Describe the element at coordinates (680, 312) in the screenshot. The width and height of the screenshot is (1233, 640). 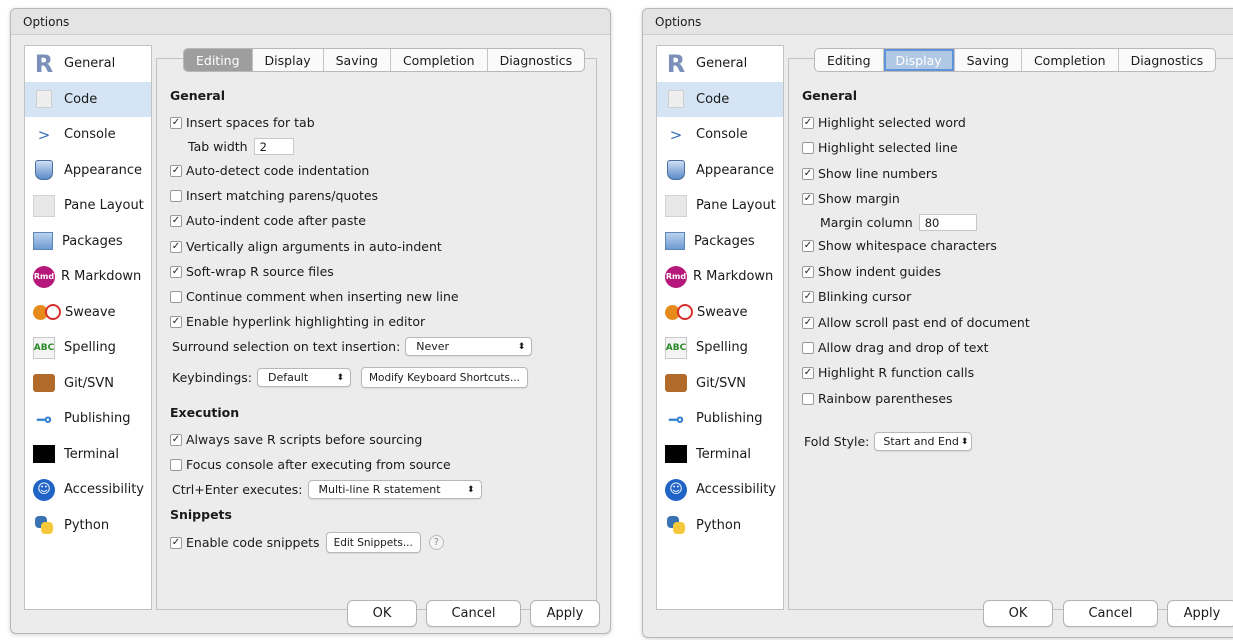
I see `sweave-icon` at that location.